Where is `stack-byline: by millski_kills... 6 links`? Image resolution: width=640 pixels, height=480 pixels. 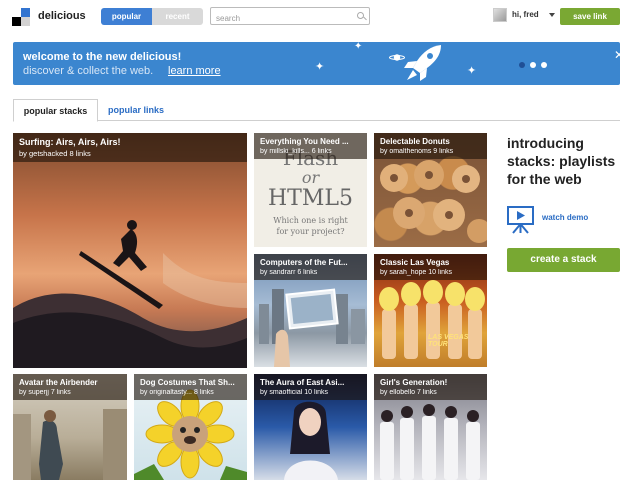 stack-byline: by millski_kills... 6 links is located at coordinates (296, 151).